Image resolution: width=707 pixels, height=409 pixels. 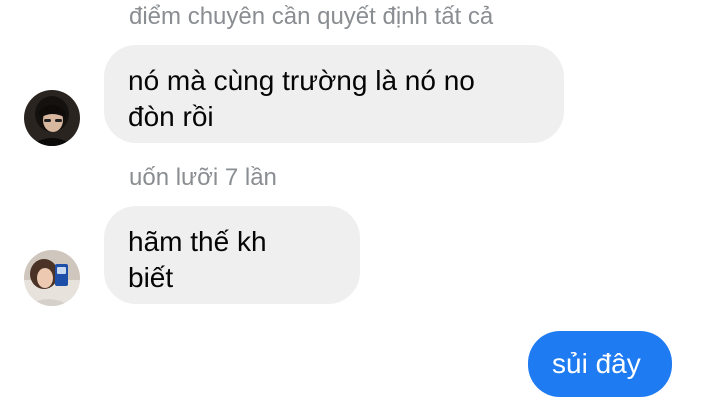 What do you see at coordinates (596, 363) in the screenshot?
I see `outgoing-message-text: sủi đây` at bounding box center [596, 363].